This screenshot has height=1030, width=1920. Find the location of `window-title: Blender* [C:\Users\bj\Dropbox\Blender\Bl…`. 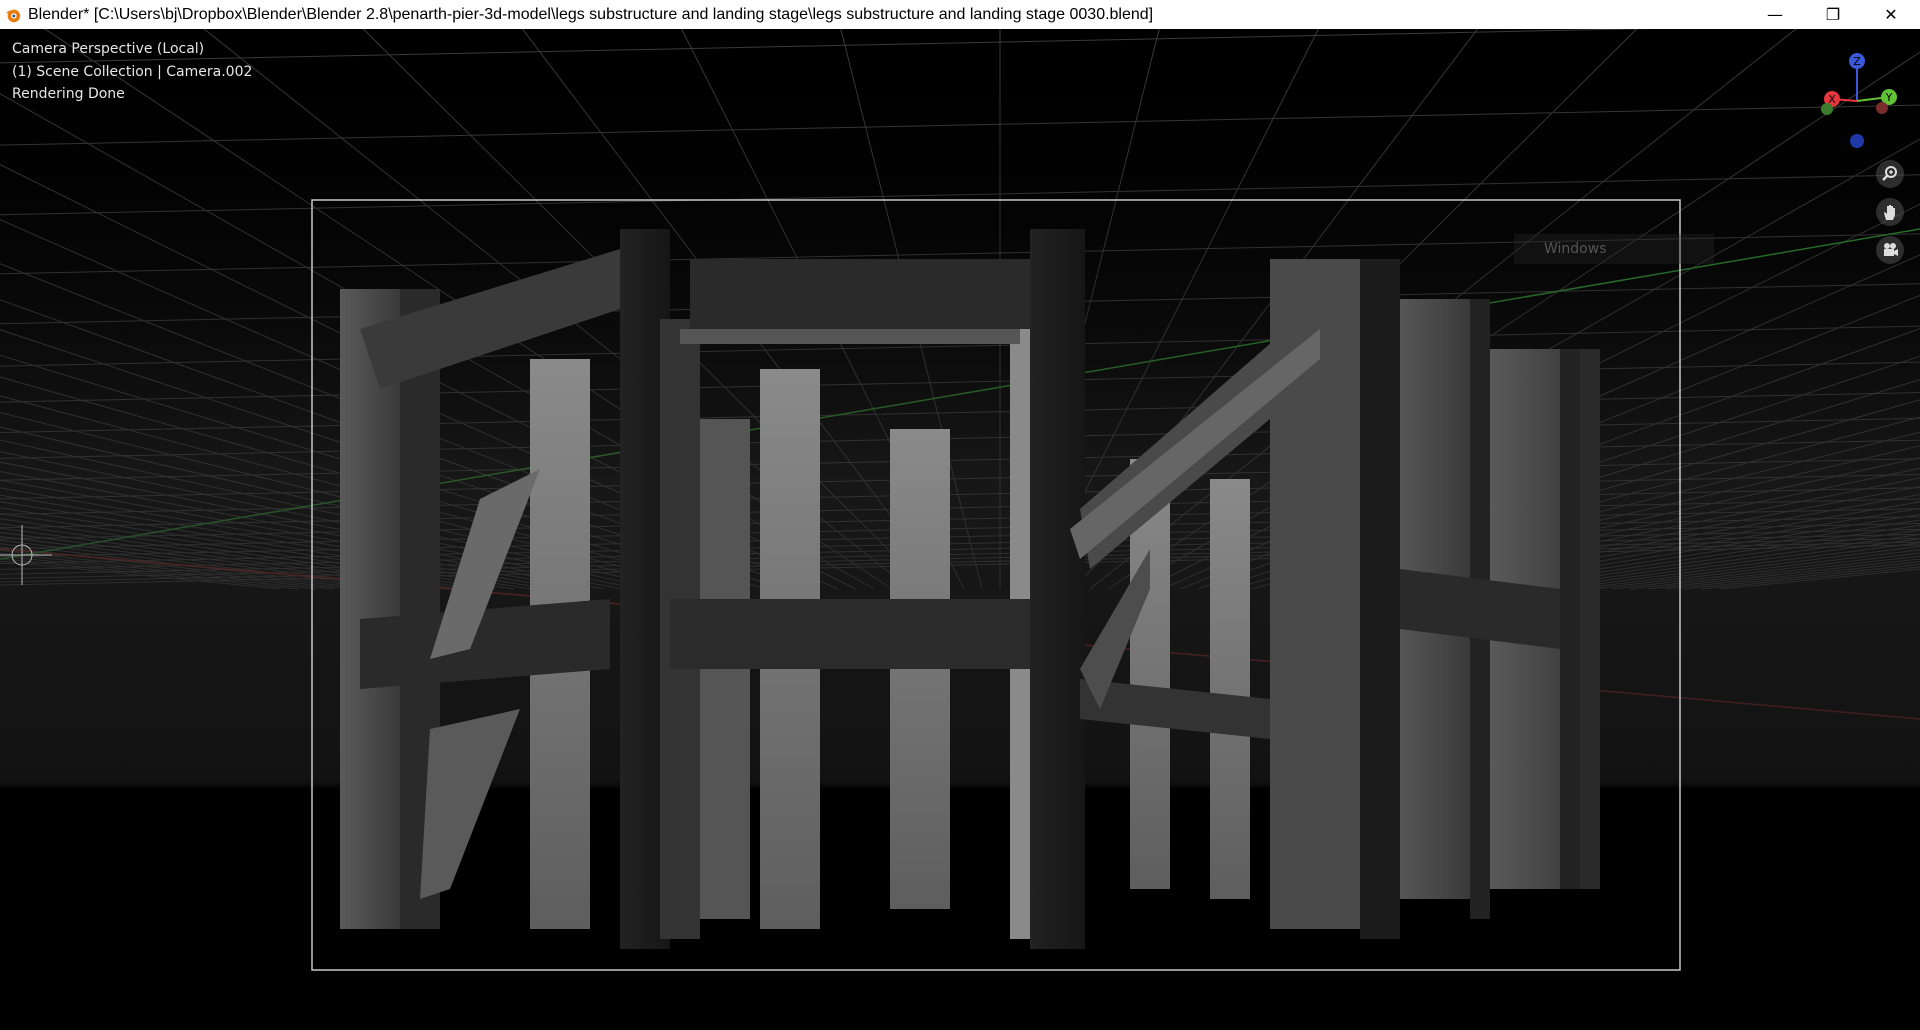

window-title: Blender* [C:\Users\bj\Dropbox\Blender\Bl… is located at coordinates (591, 14).